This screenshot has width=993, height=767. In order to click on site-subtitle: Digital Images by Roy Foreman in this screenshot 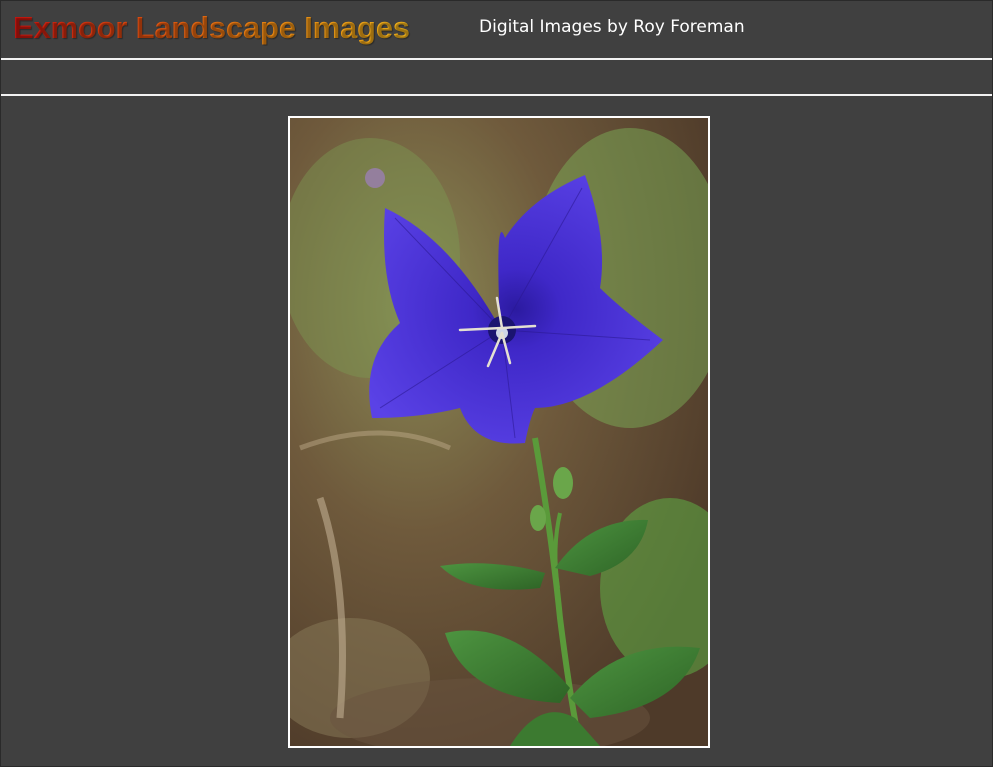, I will do `click(612, 27)`.